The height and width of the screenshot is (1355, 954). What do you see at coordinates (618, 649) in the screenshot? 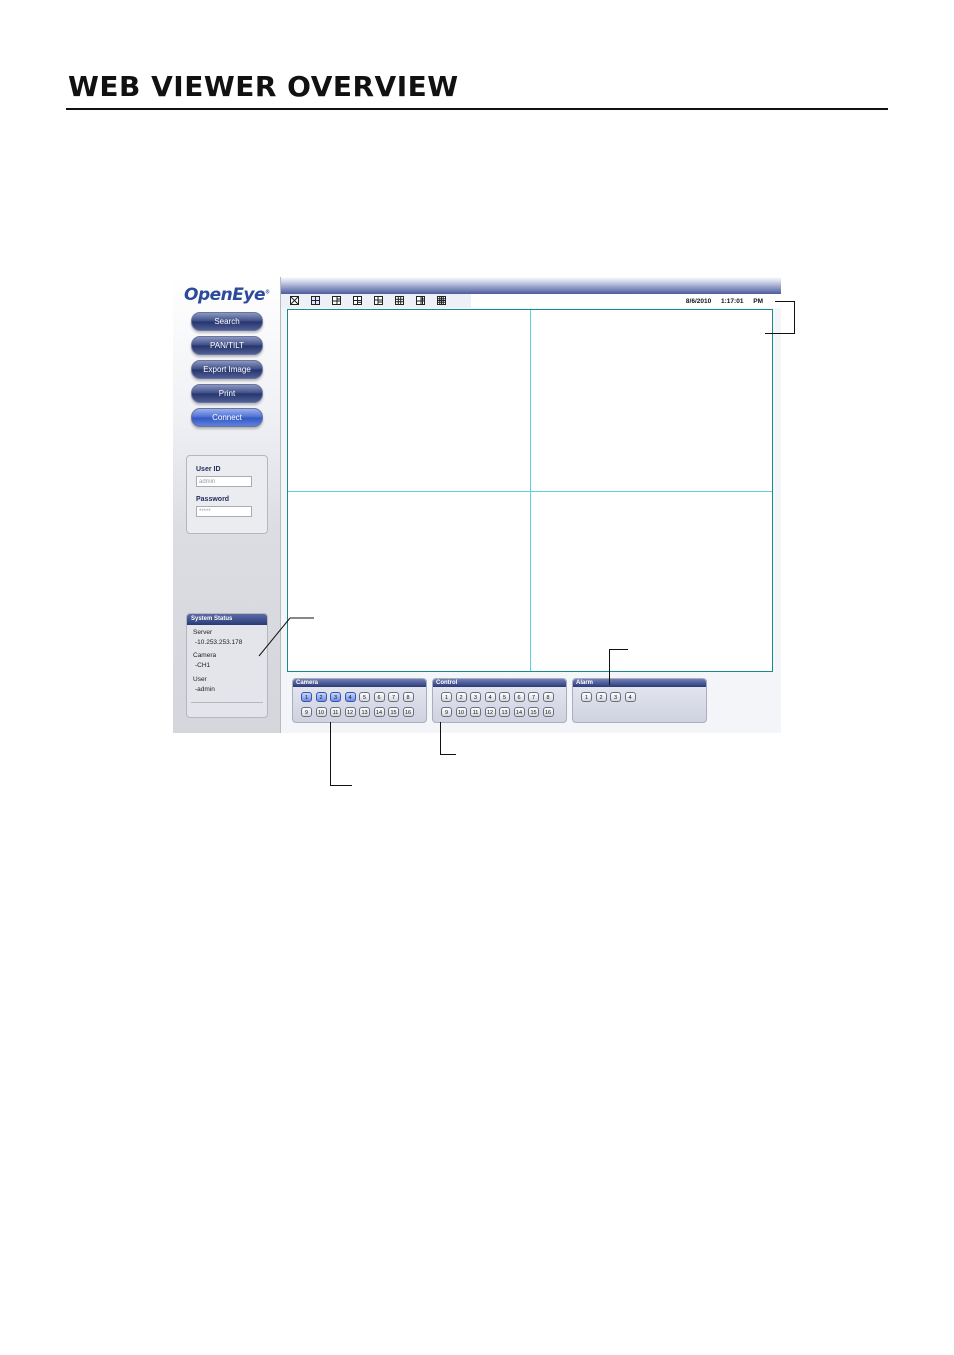
I see `callout-alarm-horizontal` at bounding box center [618, 649].